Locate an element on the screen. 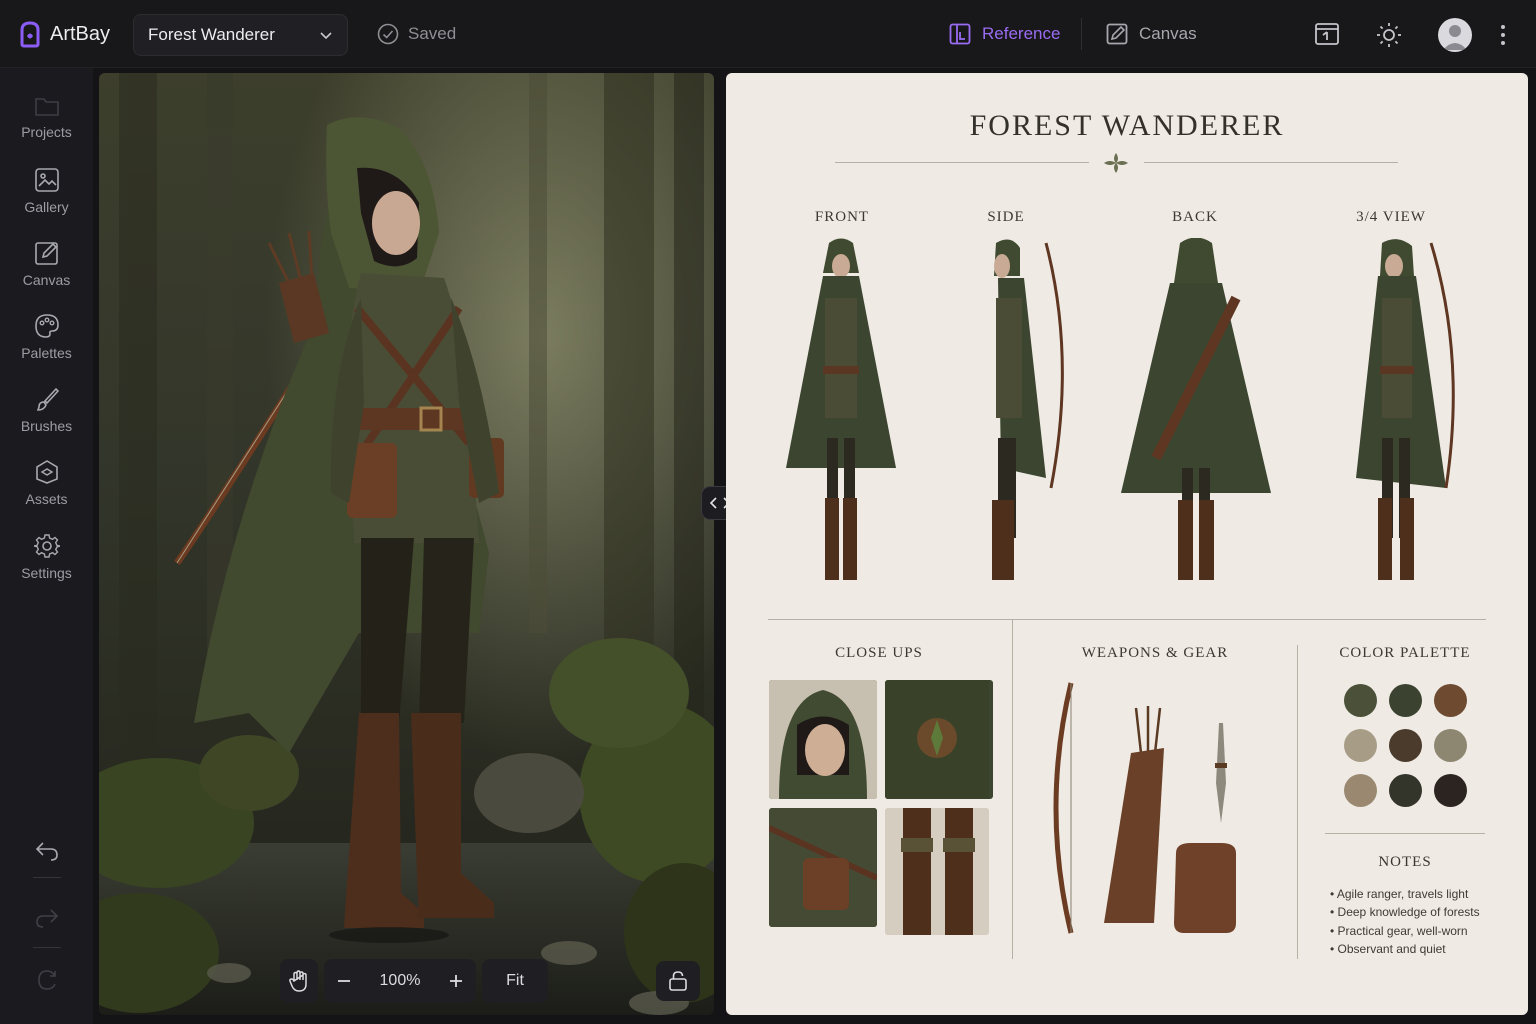 This screenshot has height=1024, width=1536. section-label-closeups: CLOSE UPS is located at coordinates (879, 653).